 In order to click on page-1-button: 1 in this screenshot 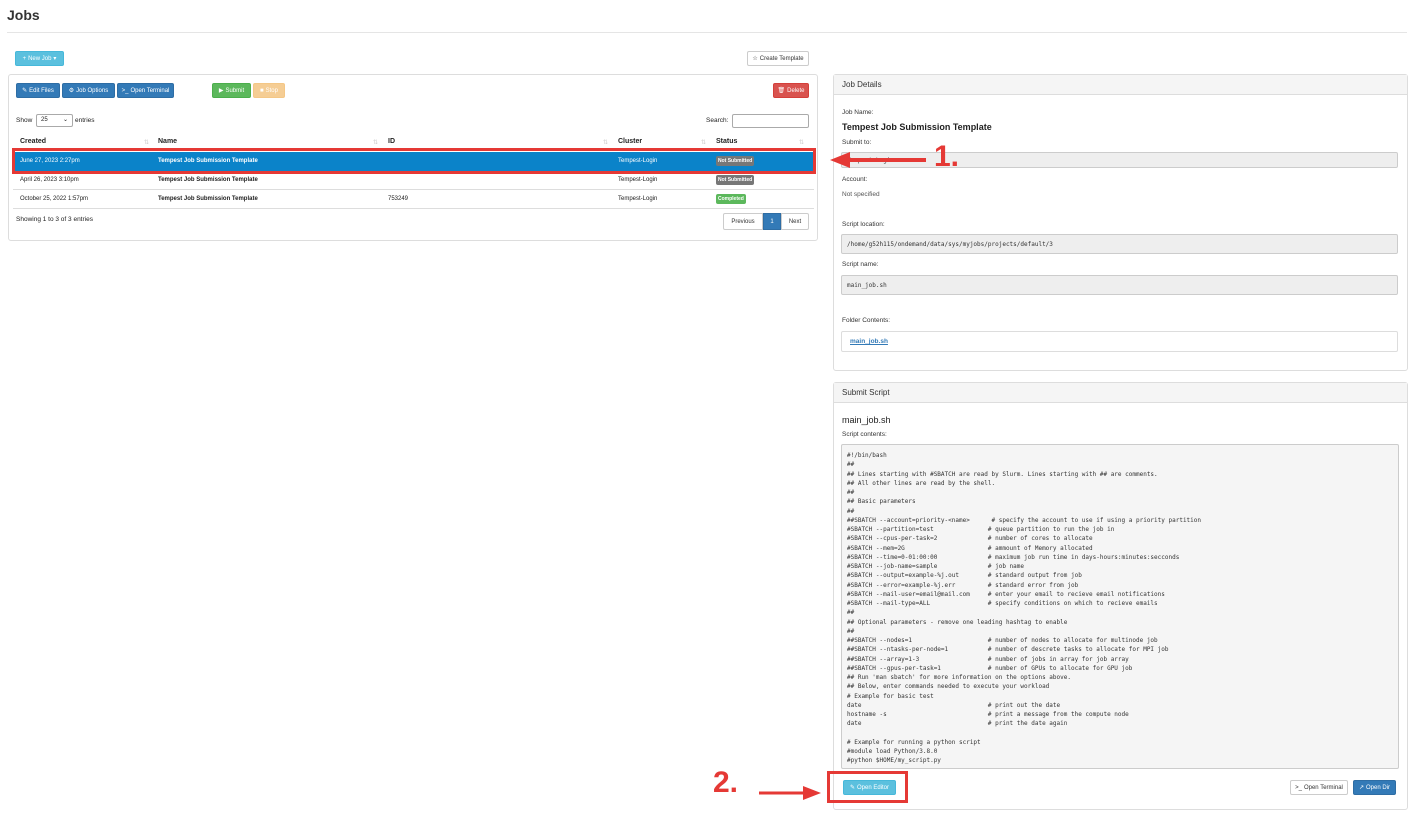, I will do `click(772, 221)`.